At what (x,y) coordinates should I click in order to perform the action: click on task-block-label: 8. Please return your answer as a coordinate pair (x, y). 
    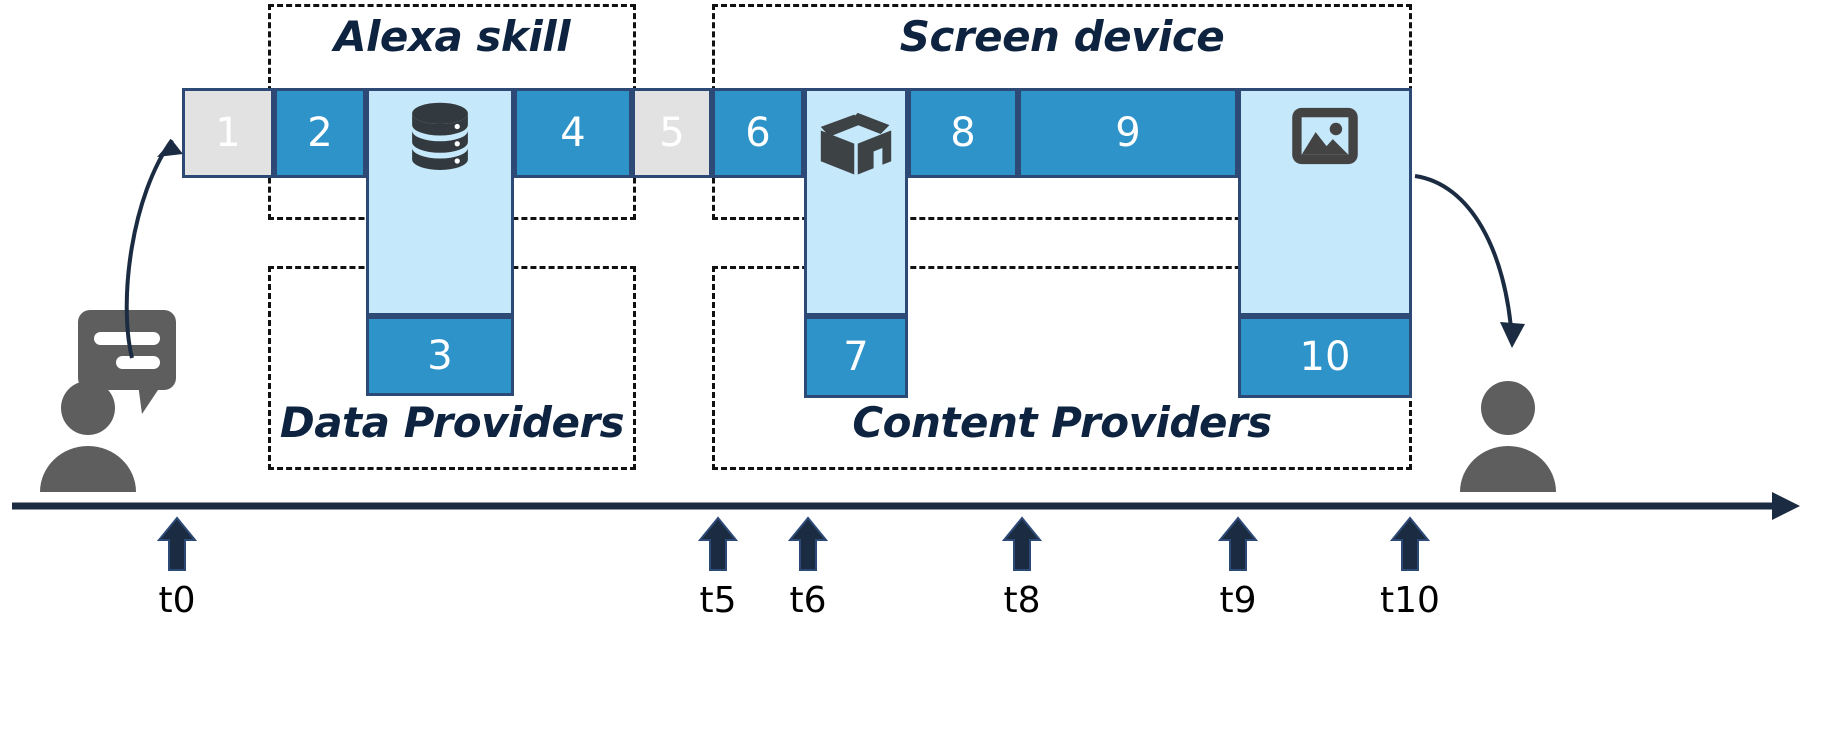
    Looking at the image, I should click on (963, 133).